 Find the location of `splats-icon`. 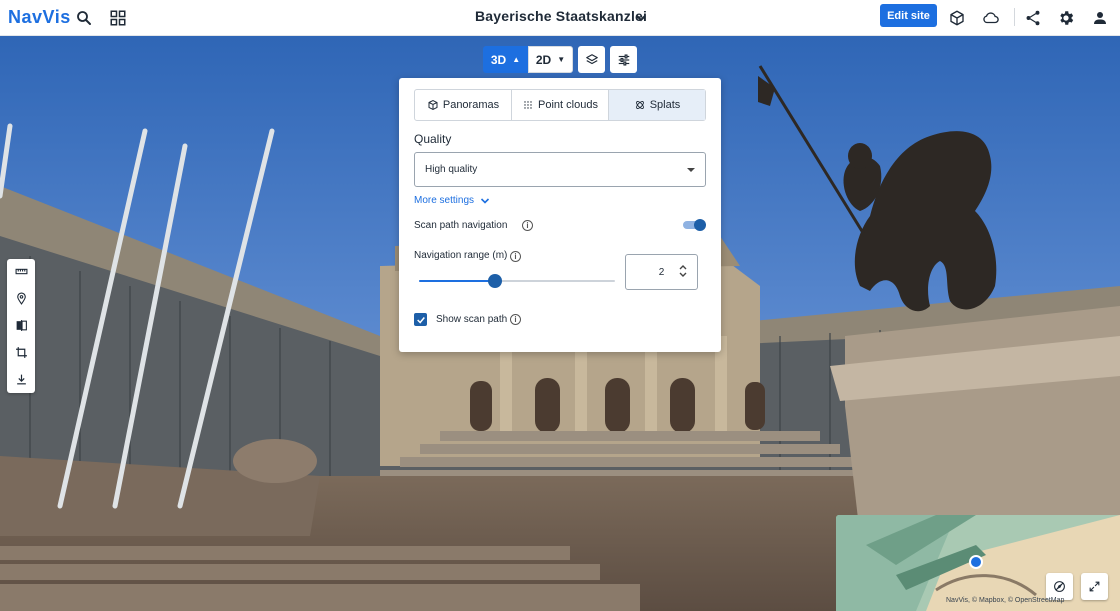

splats-icon is located at coordinates (639, 105).